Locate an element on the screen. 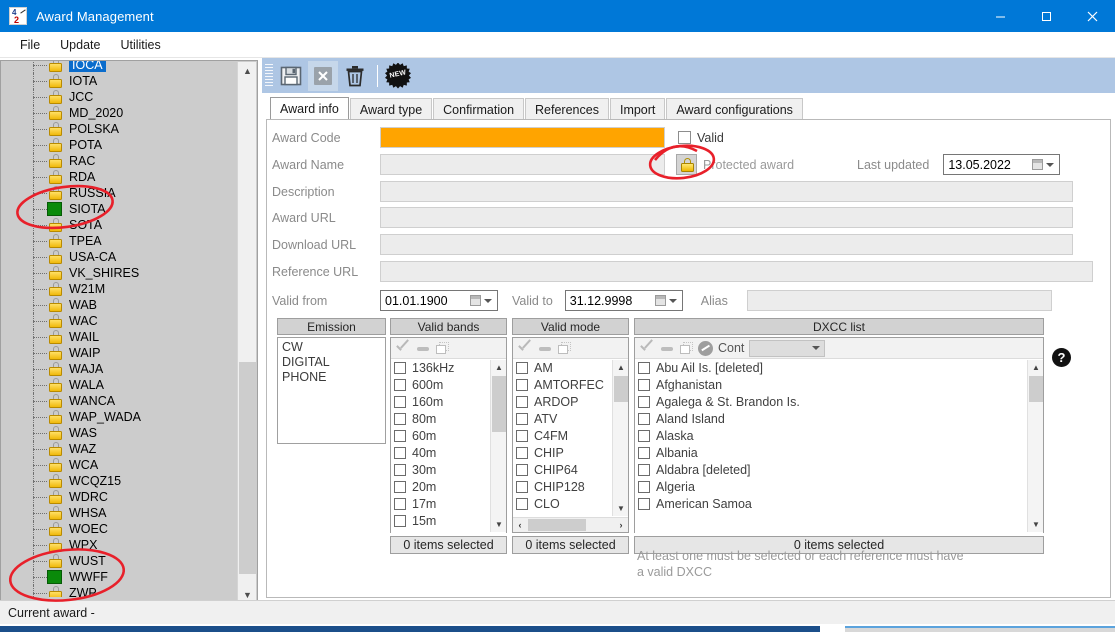 This screenshot has width=1115, height=632. valid-band-item: 17m is located at coordinates (448, 503).